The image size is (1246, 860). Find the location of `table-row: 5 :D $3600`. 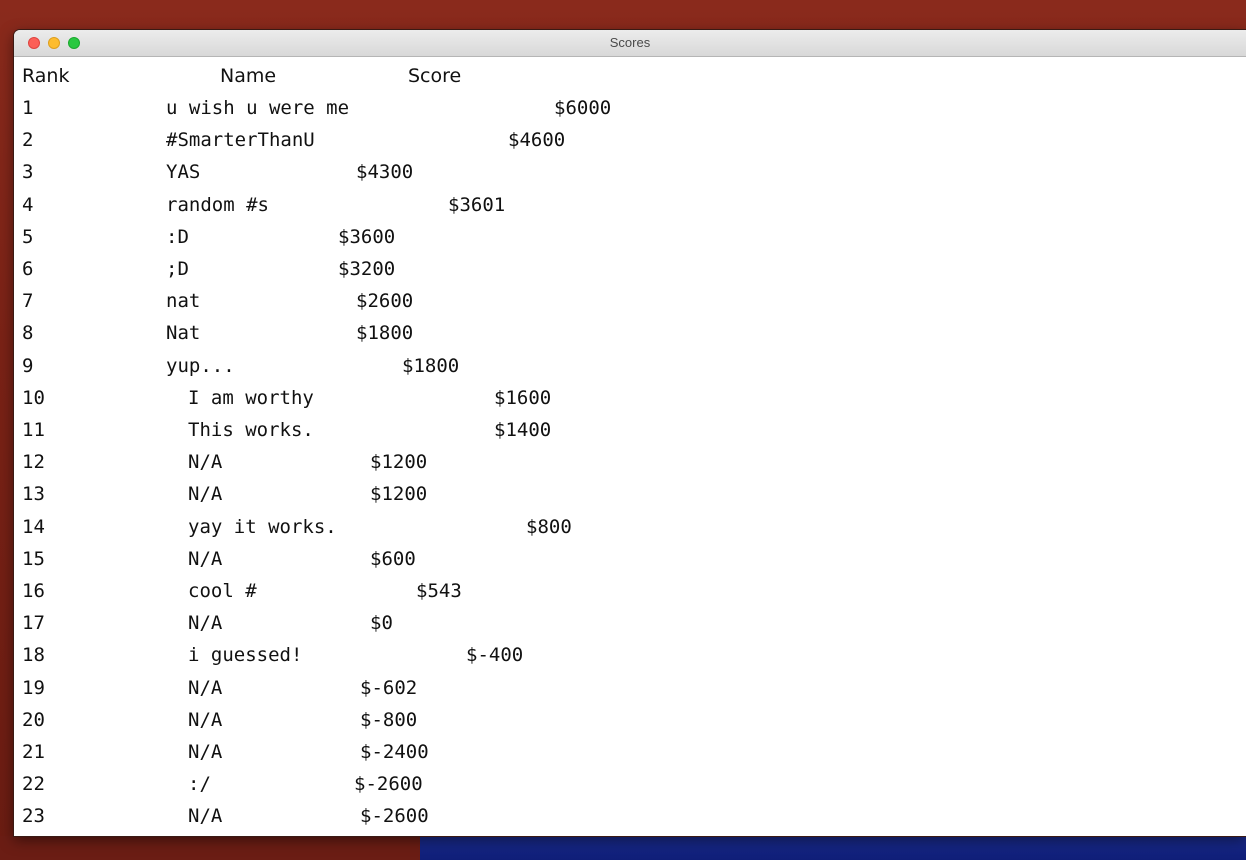

table-row: 5 :D $3600 is located at coordinates (614, 241).